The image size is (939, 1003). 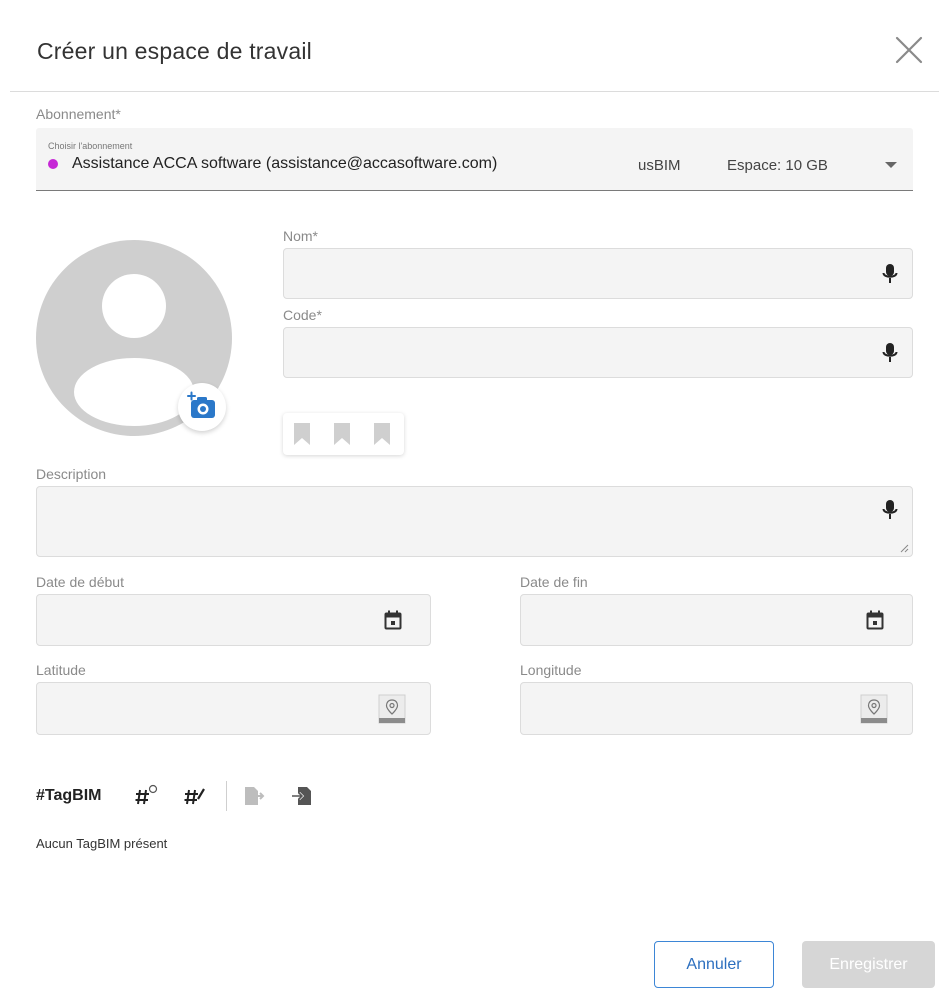 I want to click on change-photo-button, so click(x=202, y=407).